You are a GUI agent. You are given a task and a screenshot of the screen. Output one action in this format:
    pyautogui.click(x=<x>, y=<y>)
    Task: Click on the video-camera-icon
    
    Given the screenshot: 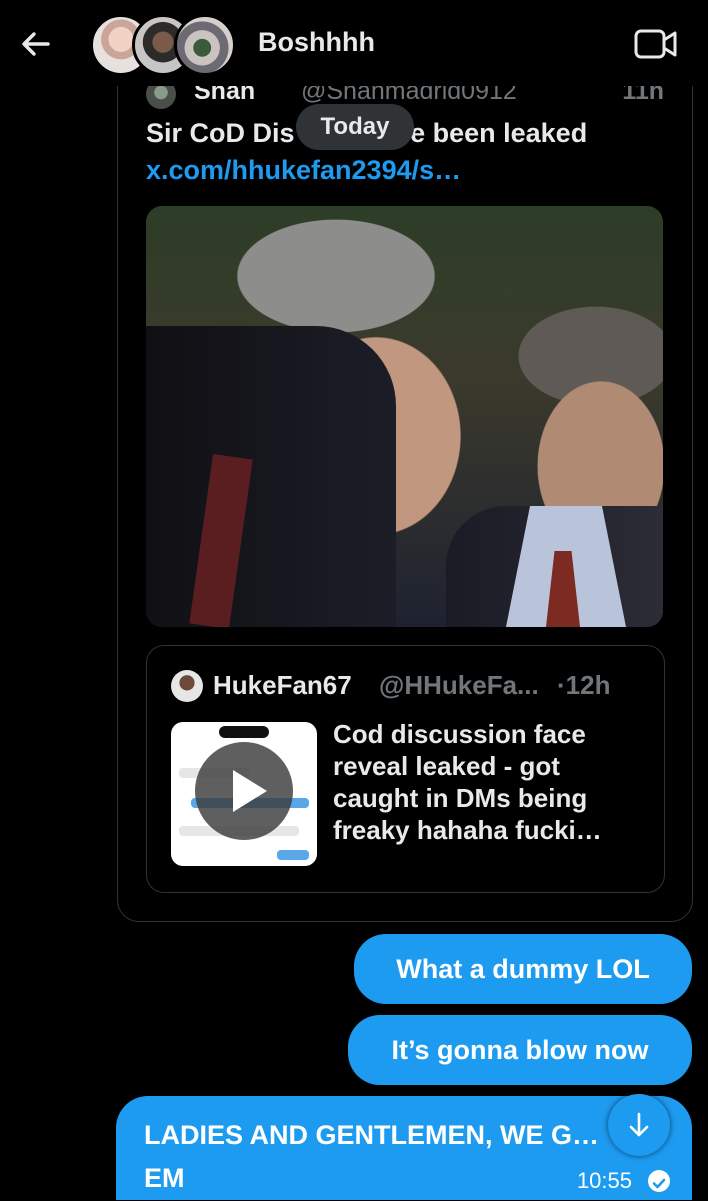 What is the action you would take?
    pyautogui.click(x=655, y=44)
    